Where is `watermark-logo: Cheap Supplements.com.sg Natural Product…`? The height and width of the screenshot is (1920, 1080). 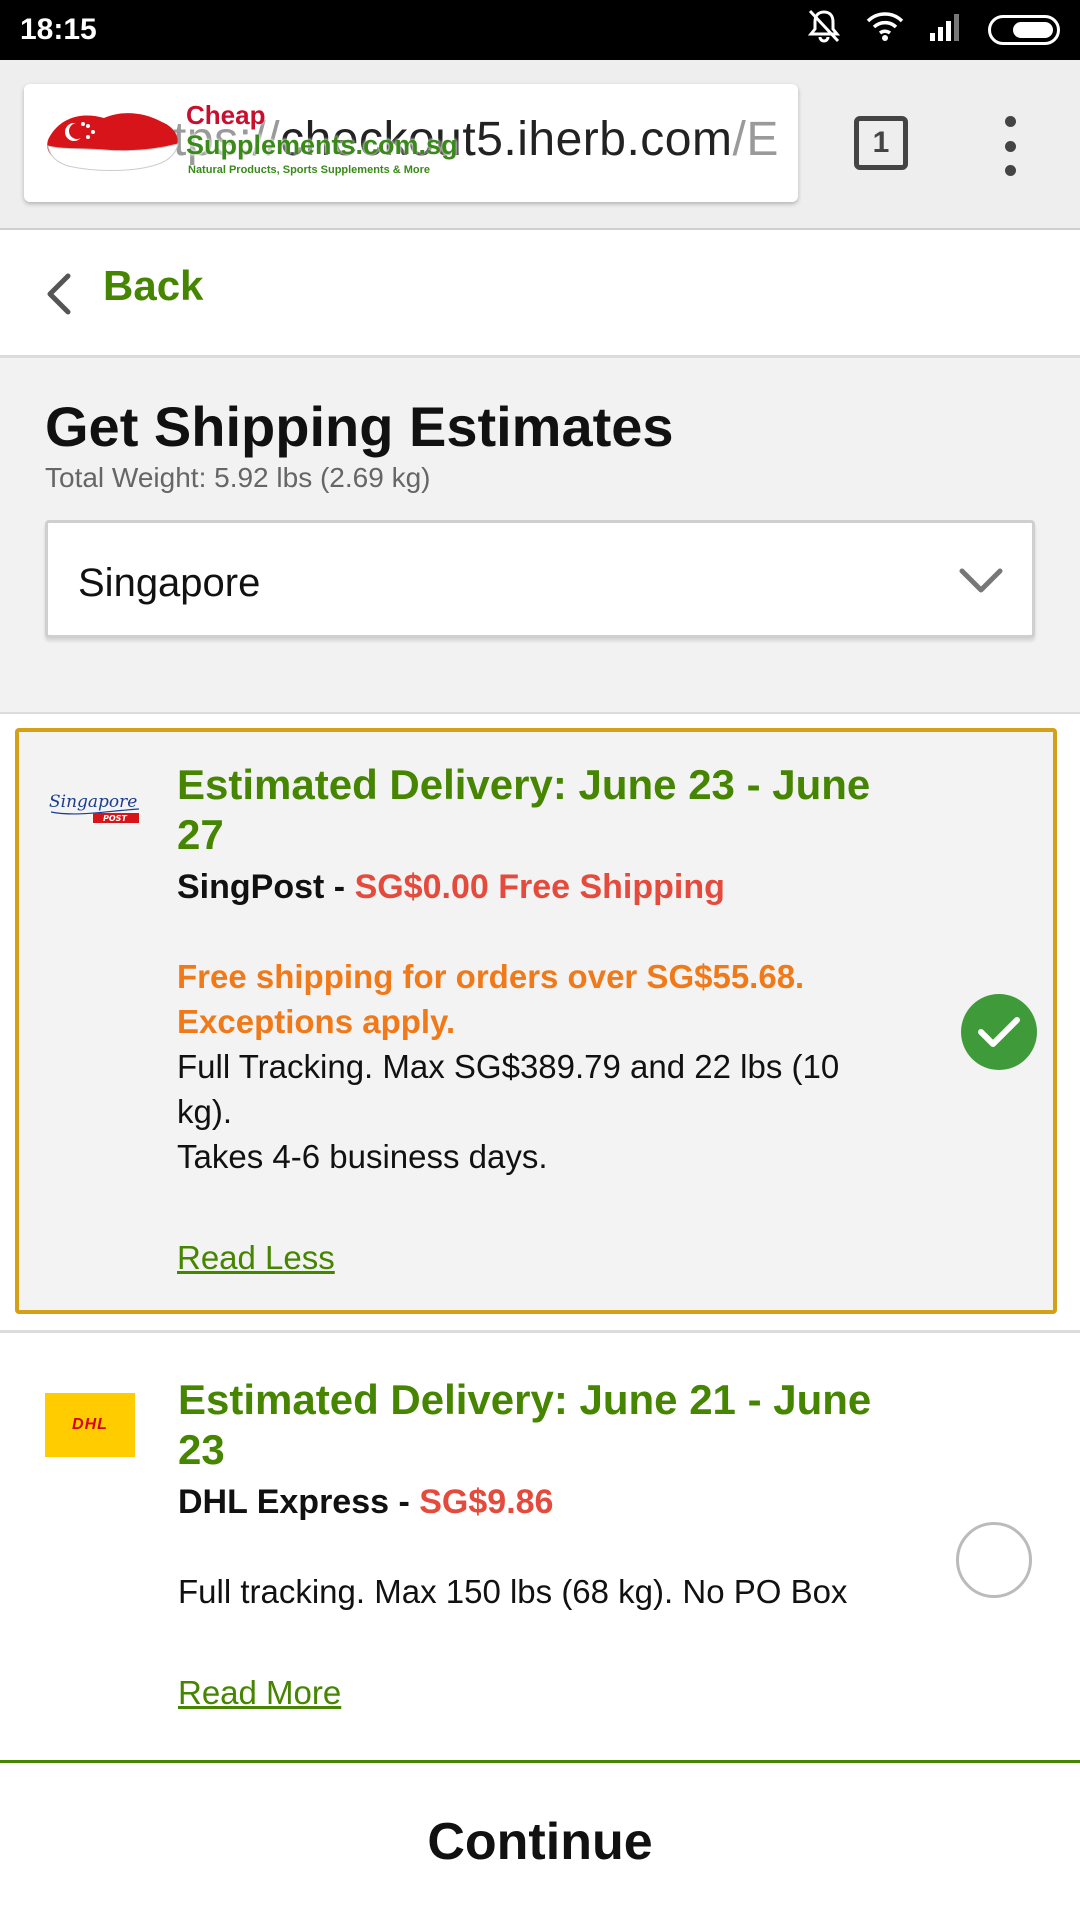 watermark-logo: Cheap Supplements.com.sg Natural Product… is located at coordinates (247, 142).